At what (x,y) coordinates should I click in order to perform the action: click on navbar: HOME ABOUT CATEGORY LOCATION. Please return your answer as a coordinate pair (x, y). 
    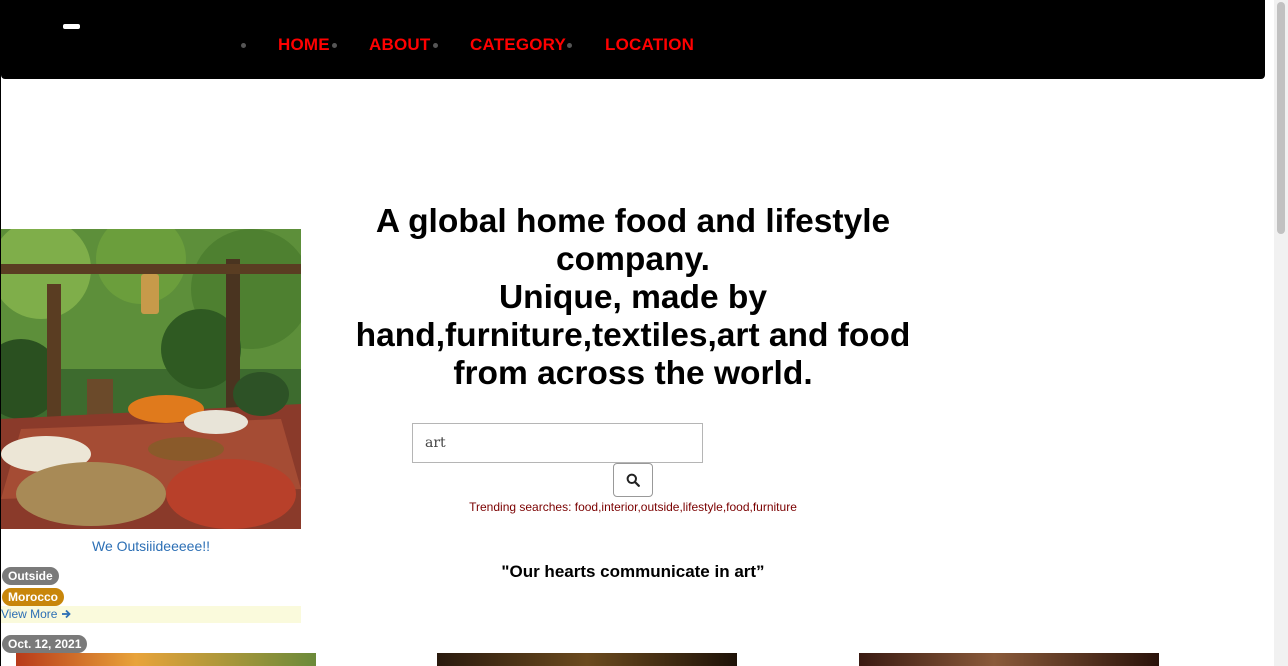
    Looking at the image, I should click on (633, 39).